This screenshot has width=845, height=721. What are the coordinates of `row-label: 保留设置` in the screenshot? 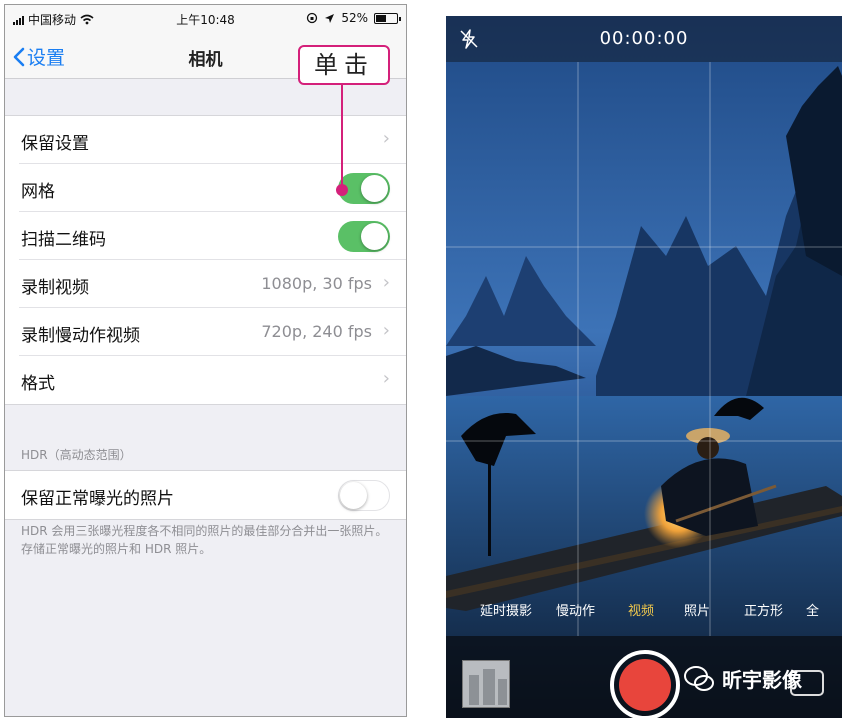 It's located at (55, 144).